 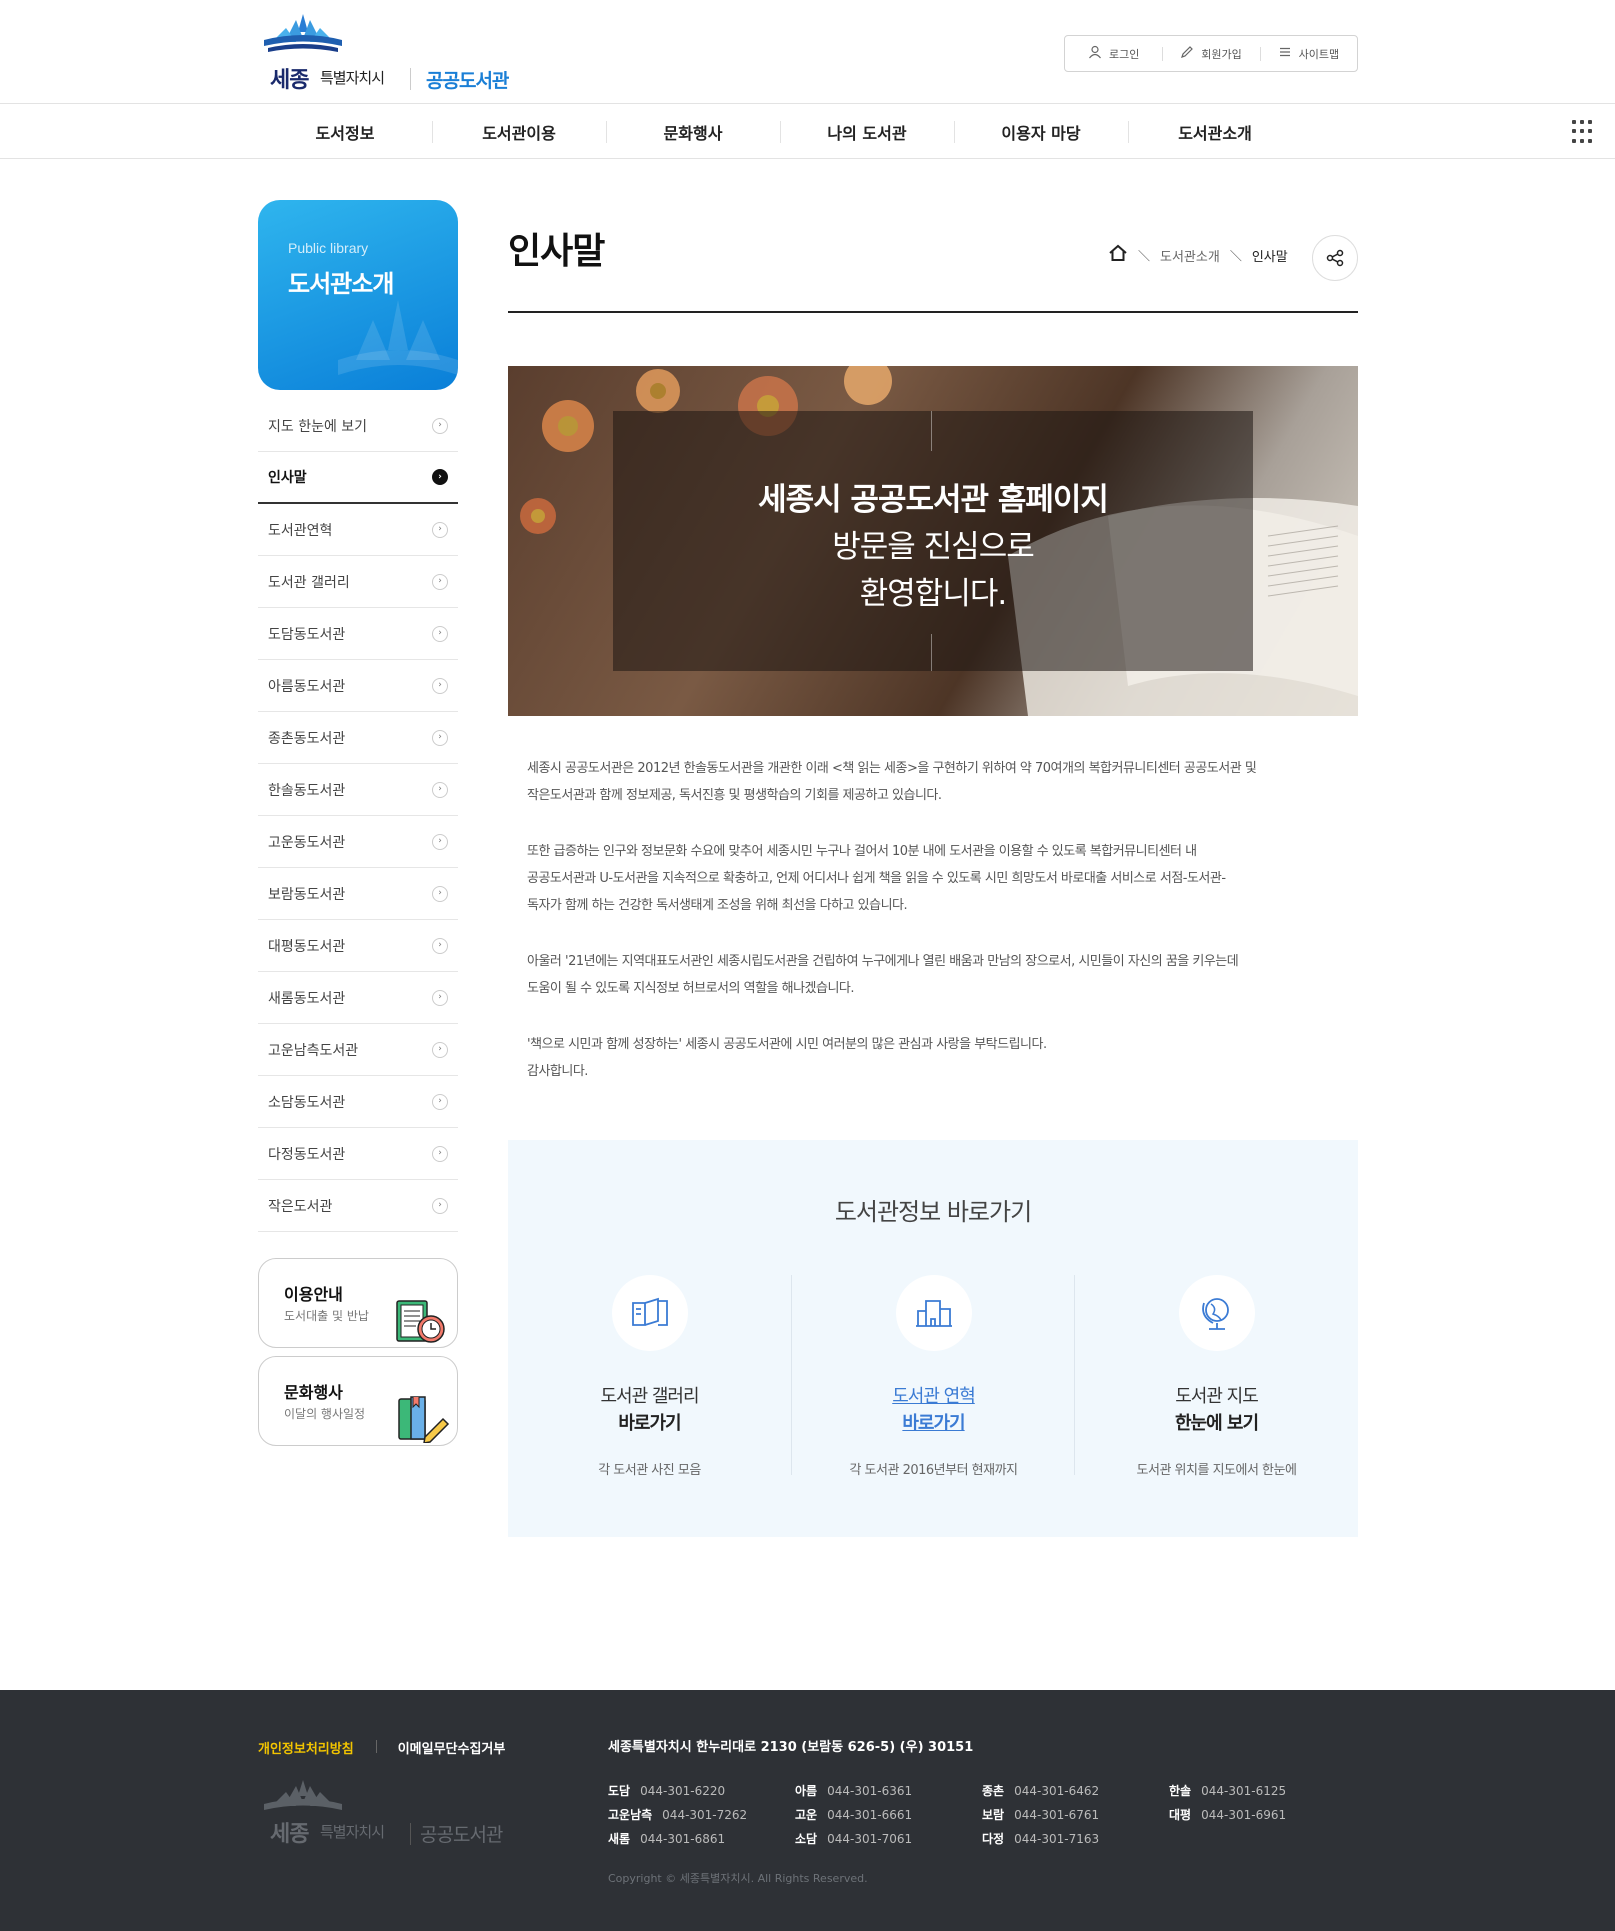 I want to click on lnb-item-label: 새롬동도서관, so click(x=307, y=998).